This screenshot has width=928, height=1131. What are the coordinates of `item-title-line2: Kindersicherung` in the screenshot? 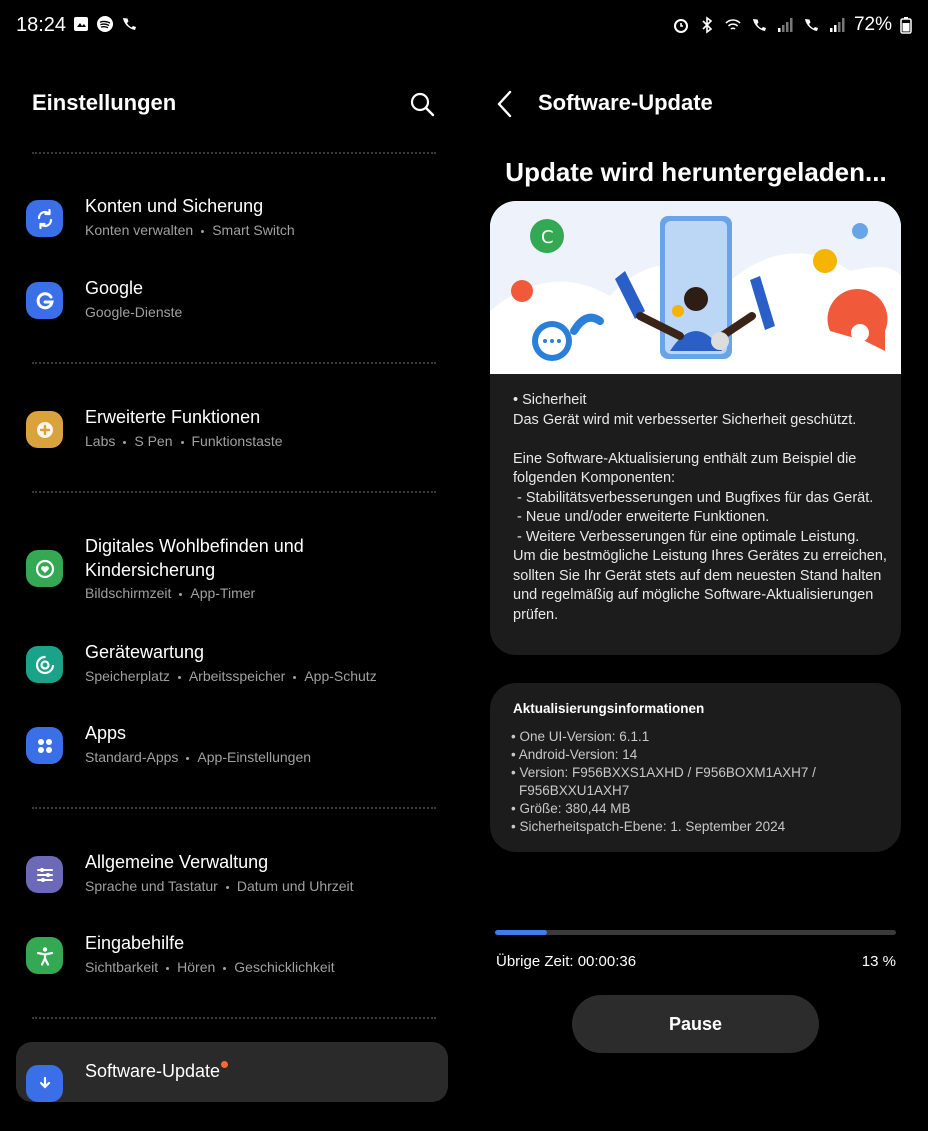 It's located at (150, 570).